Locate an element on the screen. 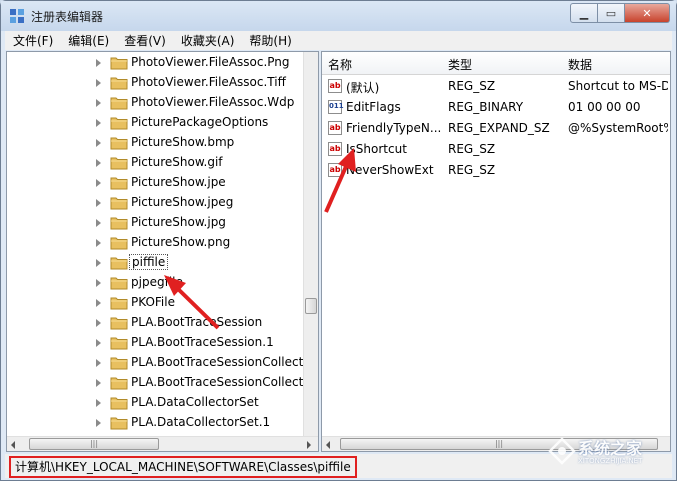  tree-item: PictureShow.jpeg is located at coordinates (155, 203).